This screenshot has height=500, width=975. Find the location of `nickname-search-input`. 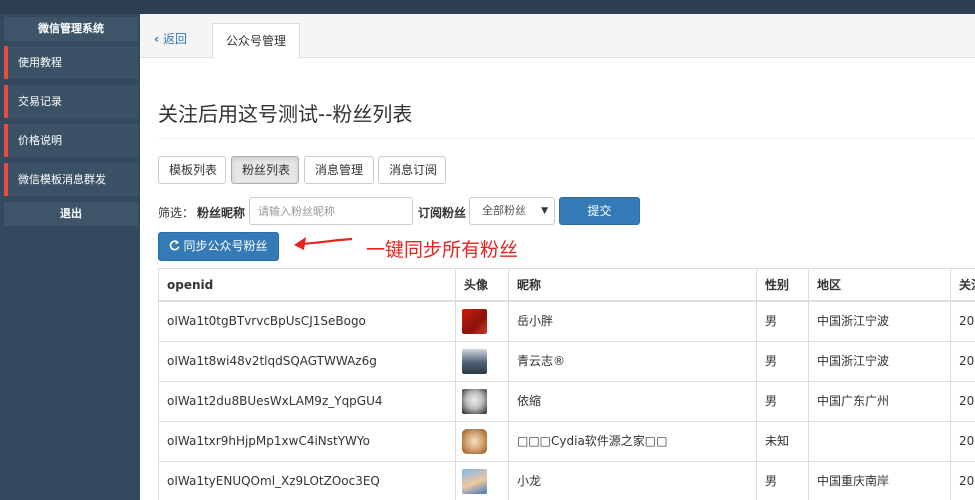

nickname-search-input is located at coordinates (331, 211).